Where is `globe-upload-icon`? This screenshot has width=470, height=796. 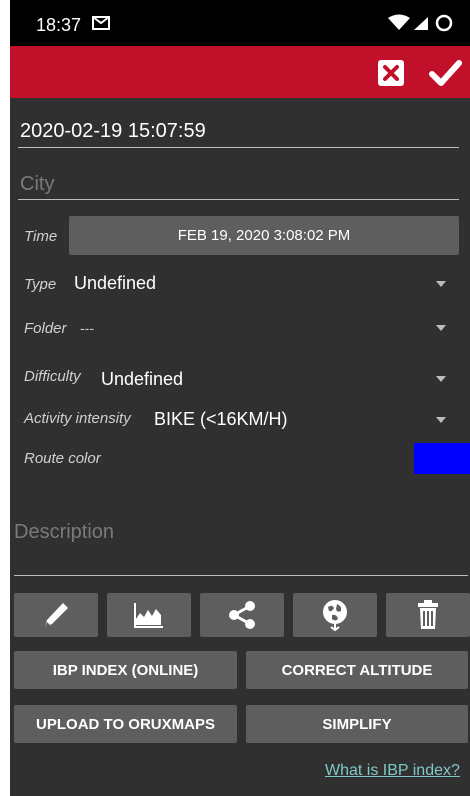 globe-upload-icon is located at coordinates (335, 615).